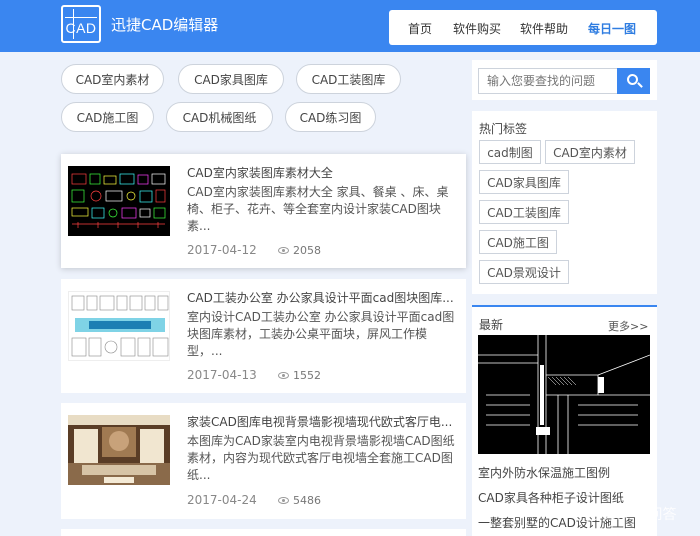 Image resolution: width=700 pixels, height=536 pixels. Describe the element at coordinates (503, 129) in the screenshot. I see `hot-tags-title: 热门标签` at that location.